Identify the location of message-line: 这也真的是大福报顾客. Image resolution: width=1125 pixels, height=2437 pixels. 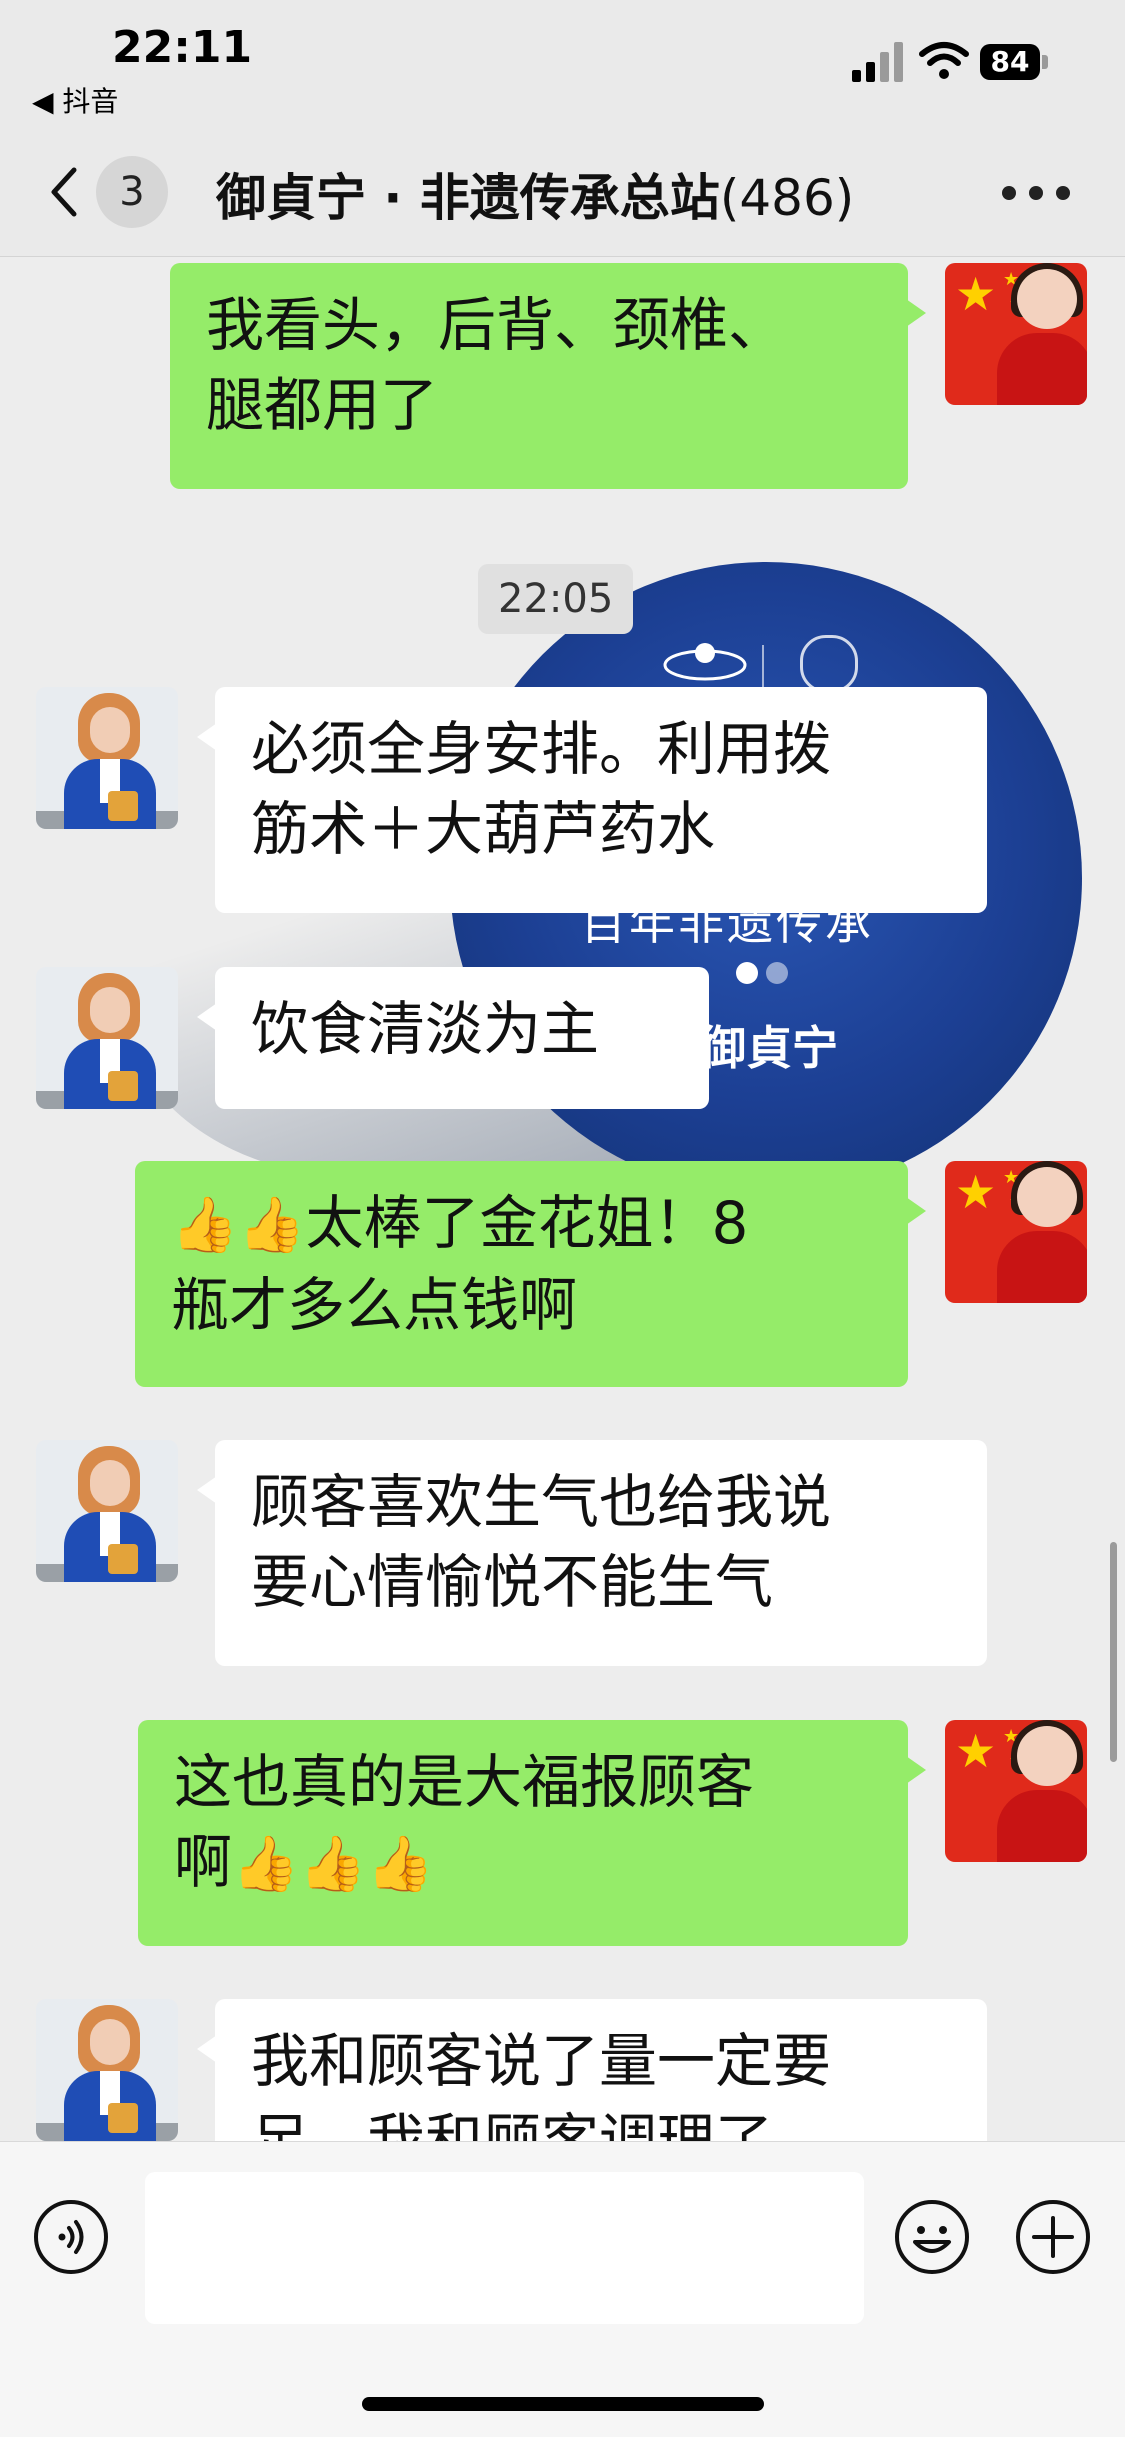
(464, 1782).